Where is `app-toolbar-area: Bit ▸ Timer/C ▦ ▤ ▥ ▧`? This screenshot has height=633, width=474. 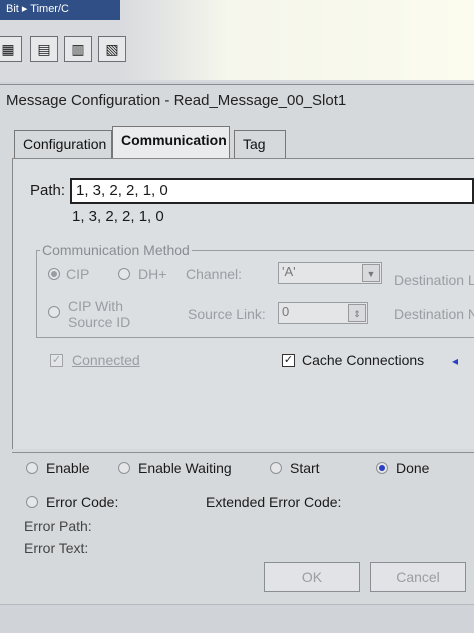 app-toolbar-area: Bit ▸ Timer/C ▦ ▤ ▥ ▧ is located at coordinates (237, 41).